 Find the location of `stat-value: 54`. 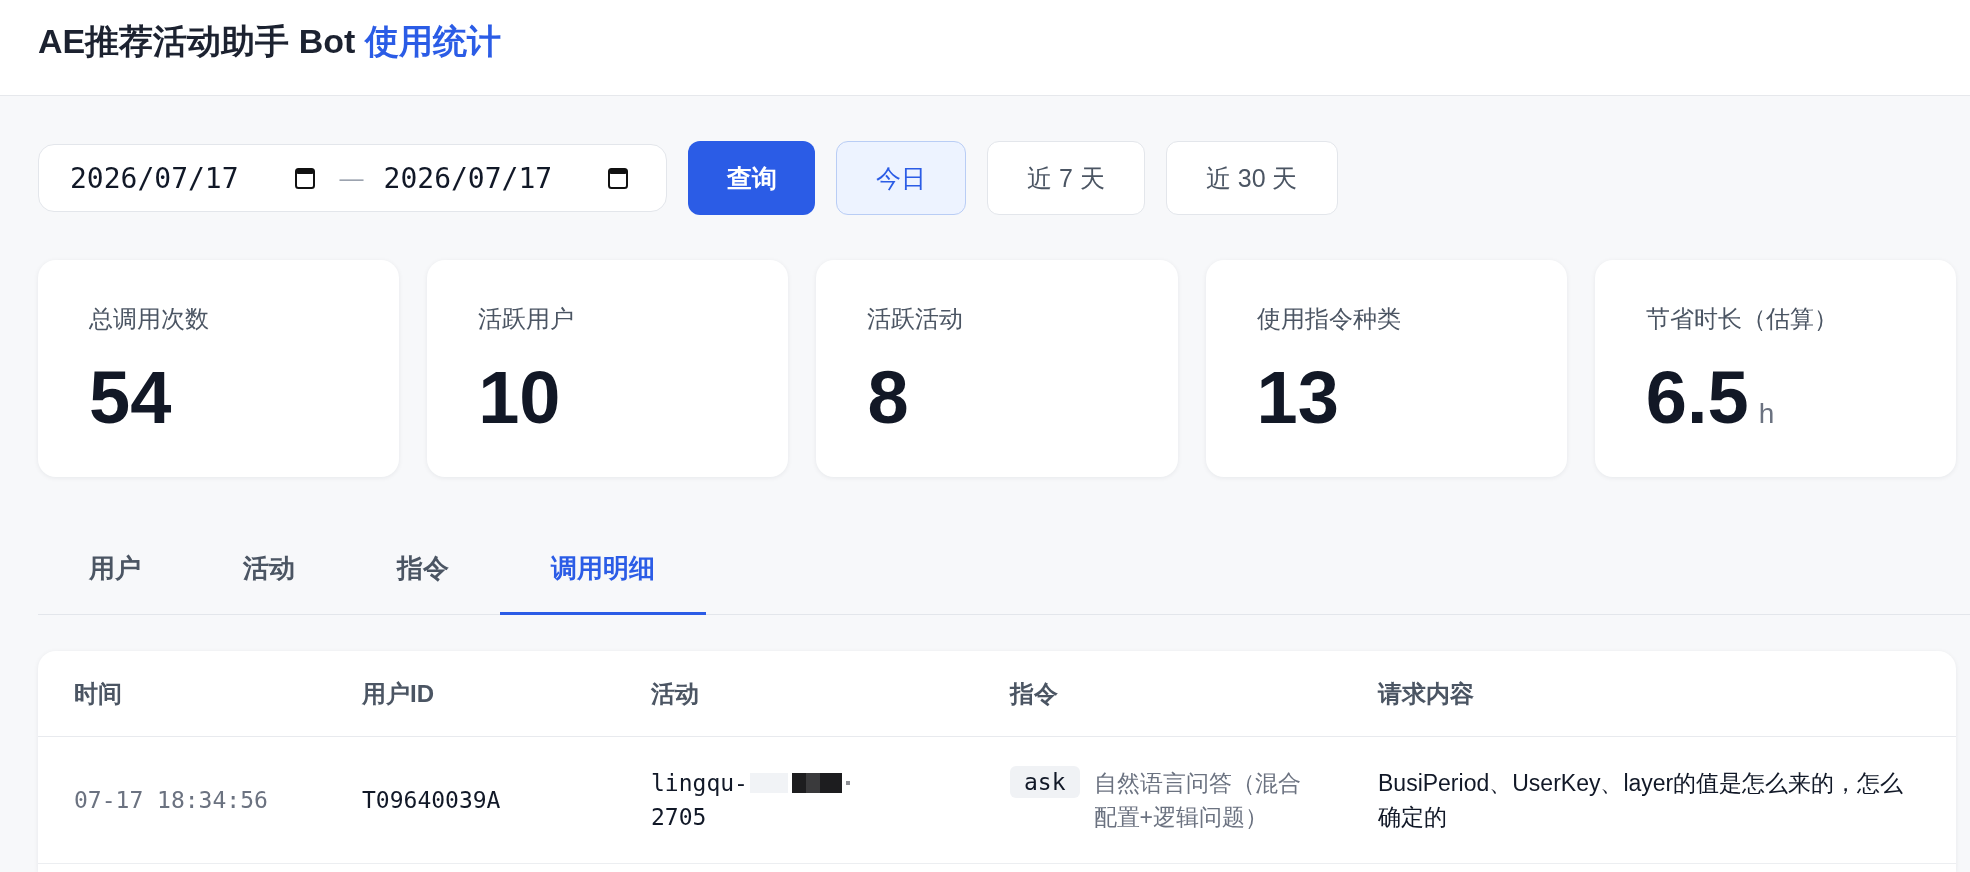

stat-value: 54 is located at coordinates (130, 398).